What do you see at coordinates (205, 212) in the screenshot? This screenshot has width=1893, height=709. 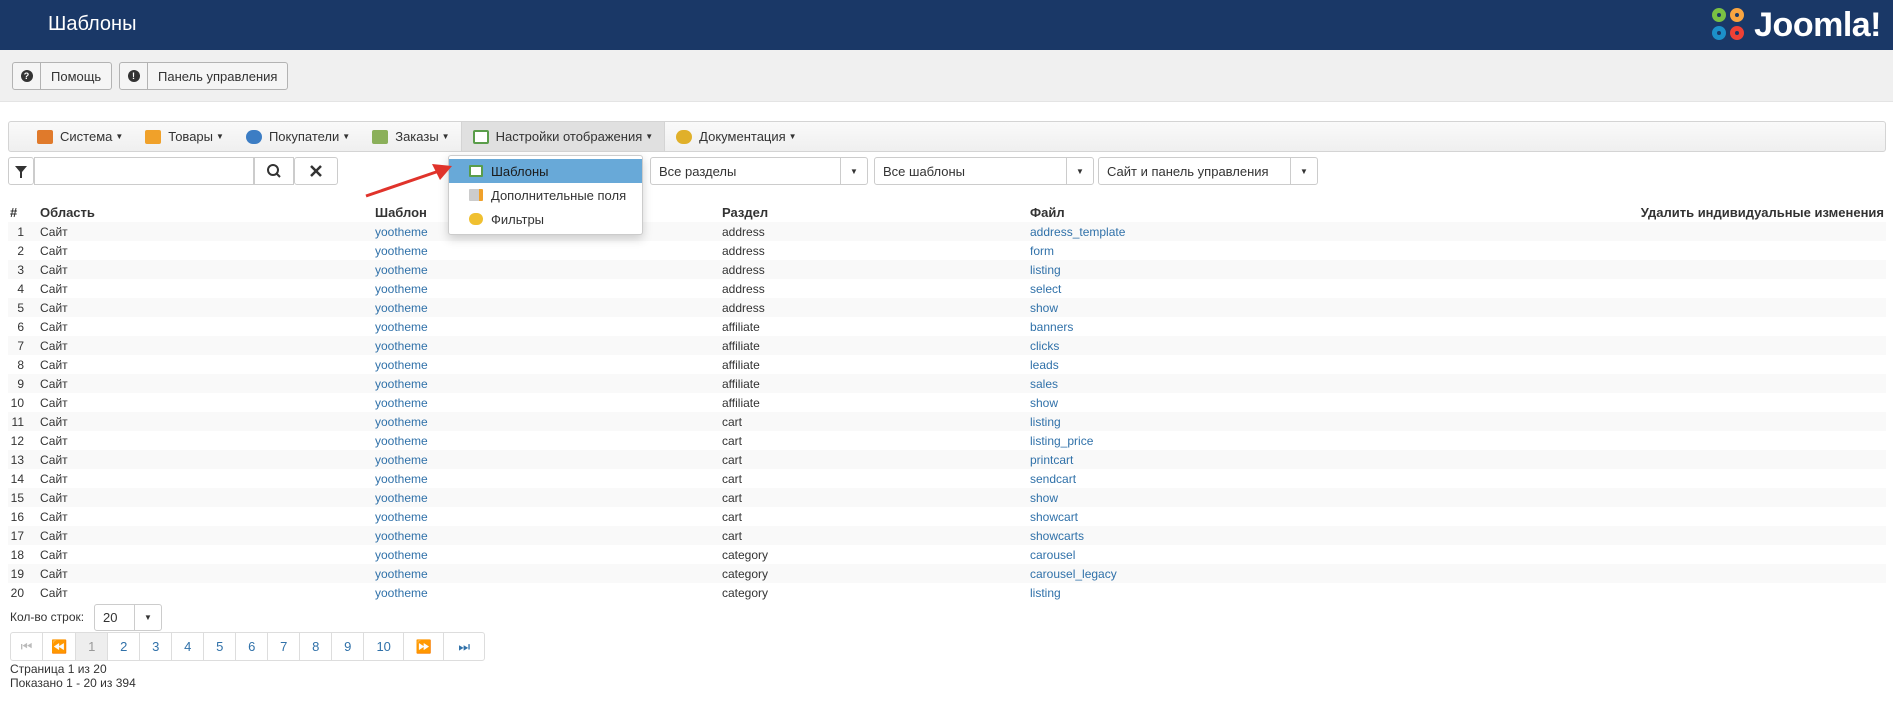 I see `col-area: Область` at bounding box center [205, 212].